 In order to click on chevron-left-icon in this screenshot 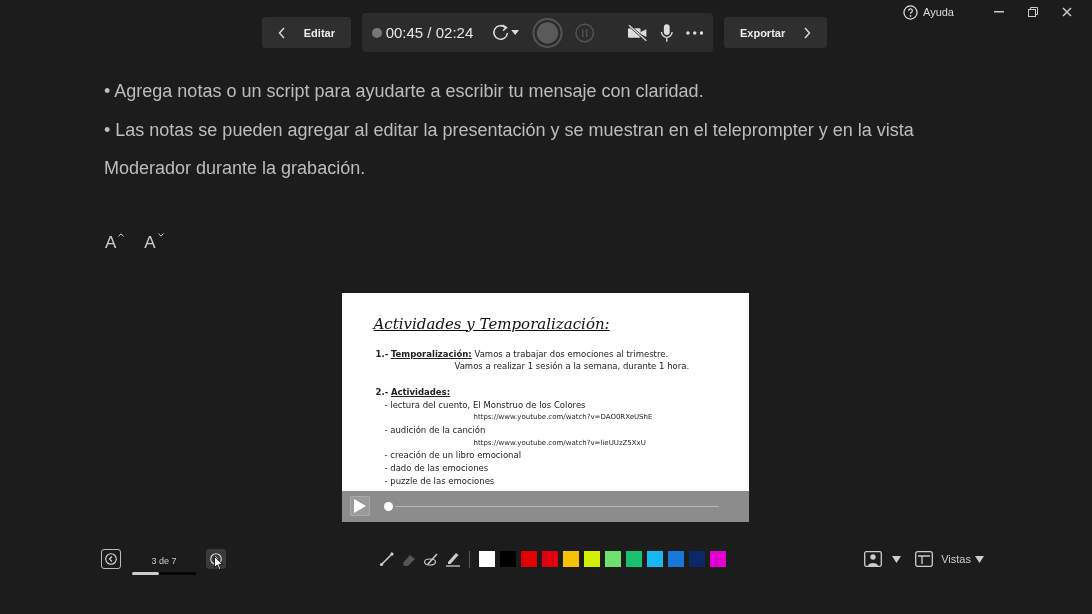, I will do `click(281, 32)`.